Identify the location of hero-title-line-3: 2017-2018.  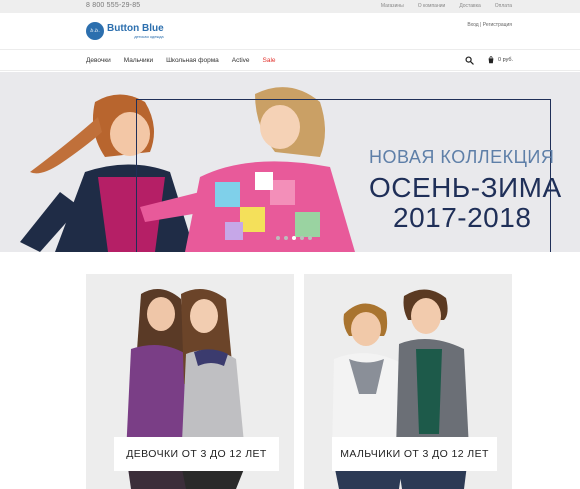
(462, 217).